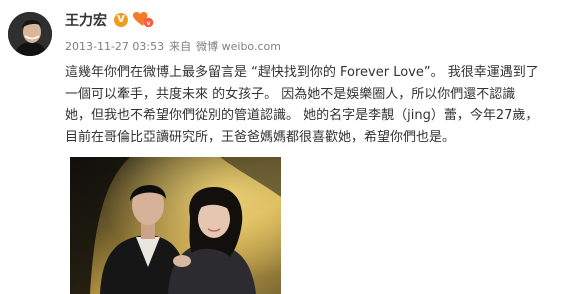 The image size is (579, 294). I want to click on post-source-link: 微博 weibo.com, so click(238, 46).